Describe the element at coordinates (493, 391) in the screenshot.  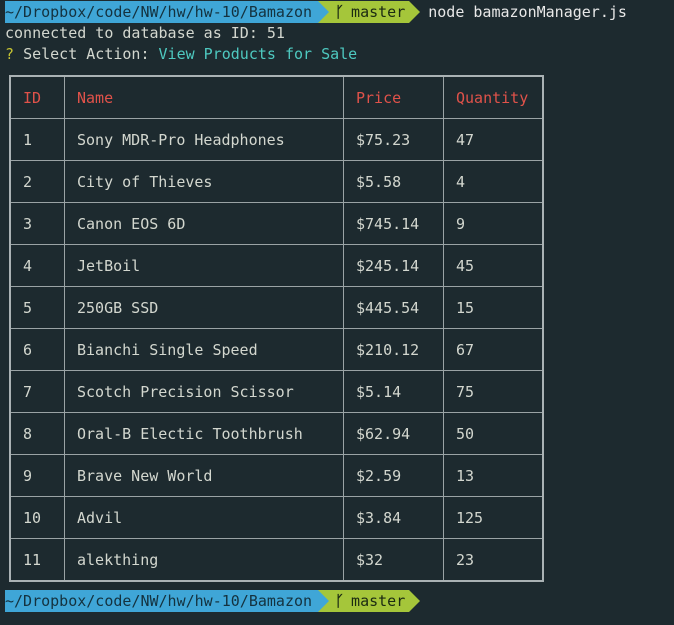
I see `cell-quantity: 75` at that location.